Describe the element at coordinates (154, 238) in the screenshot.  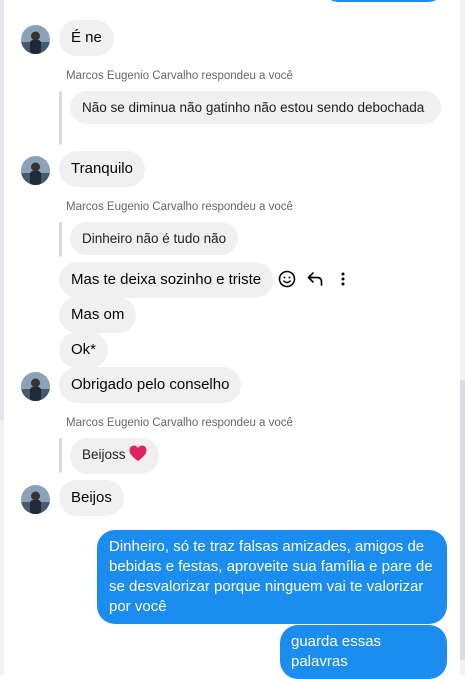
I see `quoted-message: Dinheiro não é tudo não` at that location.